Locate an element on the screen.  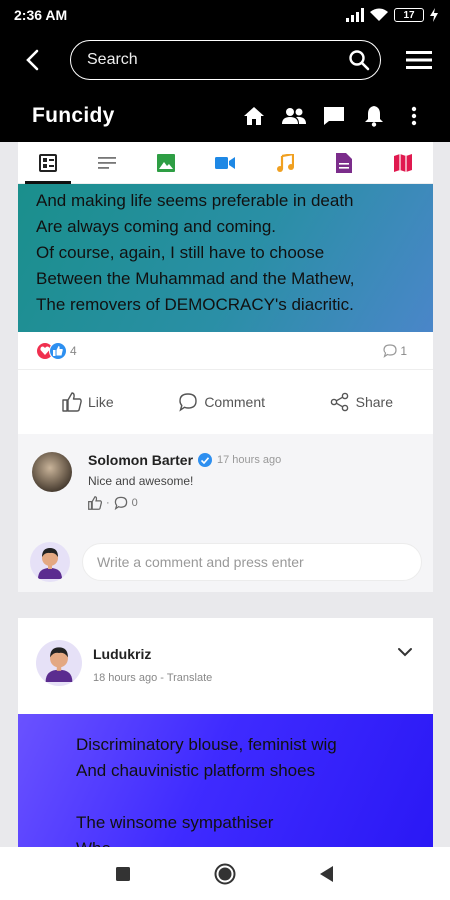
tab-files is located at coordinates (344, 163).